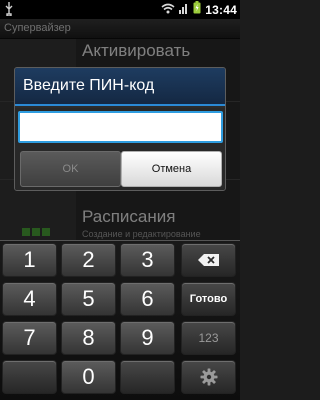 The height and width of the screenshot is (400, 320). I want to click on cancel-button: Отмена, so click(171, 169).